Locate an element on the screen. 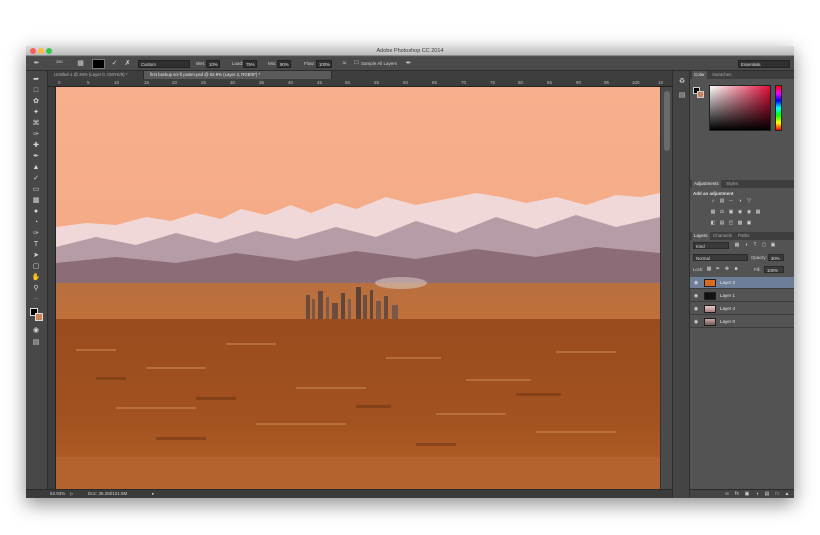 This screenshot has width=820, height=535. color-spectrum is located at coordinates (740, 108).